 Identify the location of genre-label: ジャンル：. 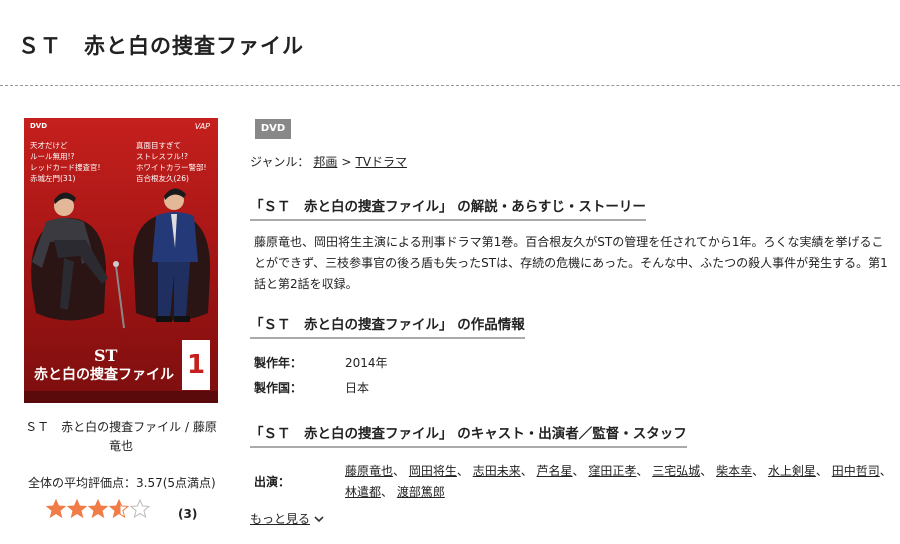
(280, 162).